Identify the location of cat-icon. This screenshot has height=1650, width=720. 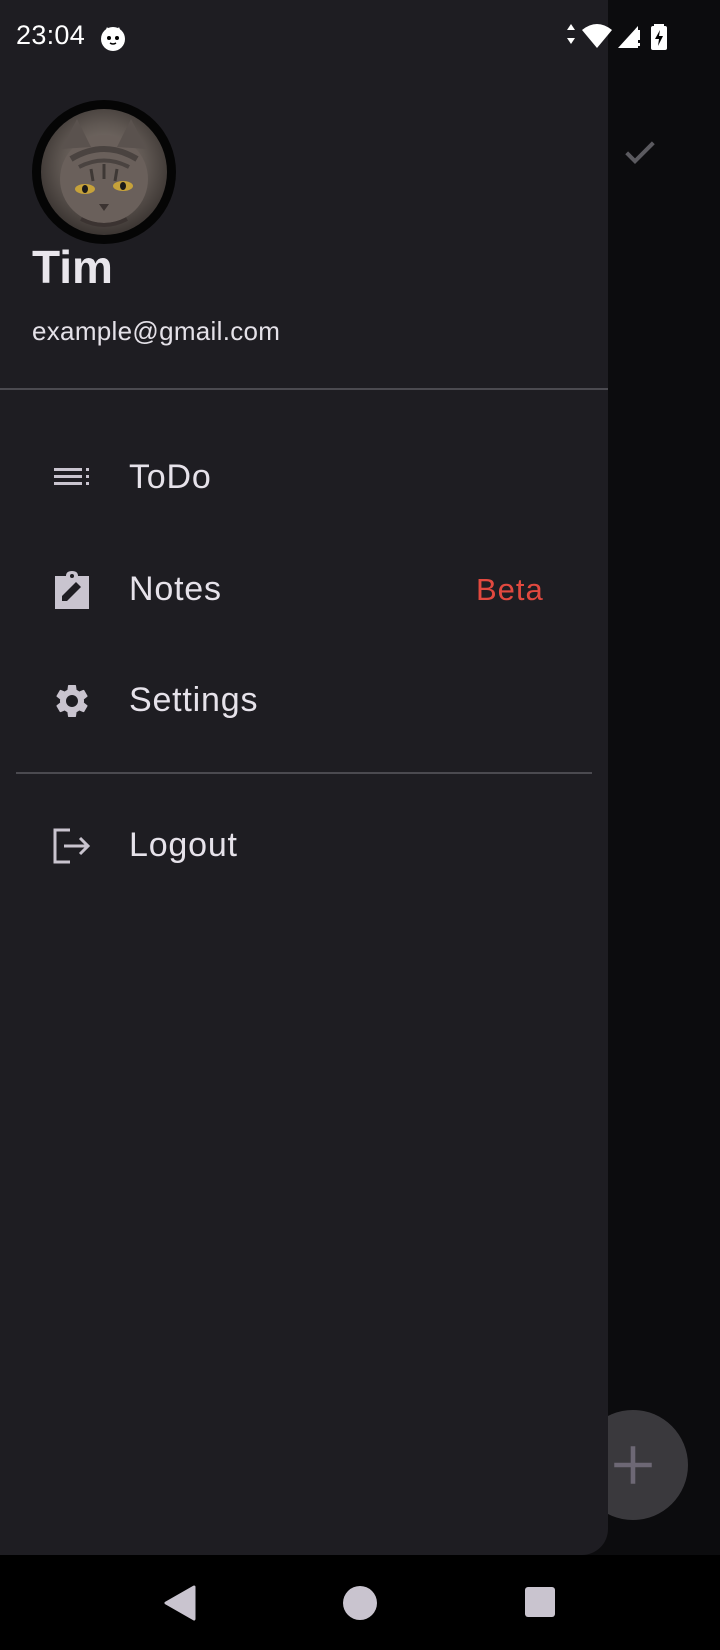
(113, 38).